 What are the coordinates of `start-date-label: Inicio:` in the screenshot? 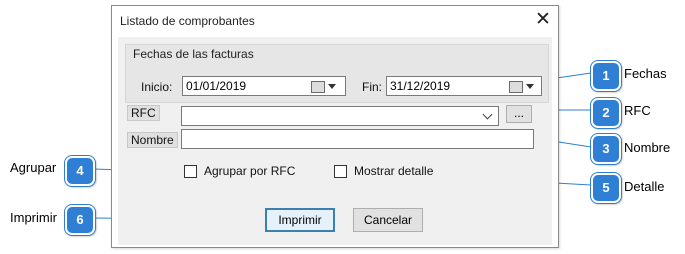 It's located at (157, 87).